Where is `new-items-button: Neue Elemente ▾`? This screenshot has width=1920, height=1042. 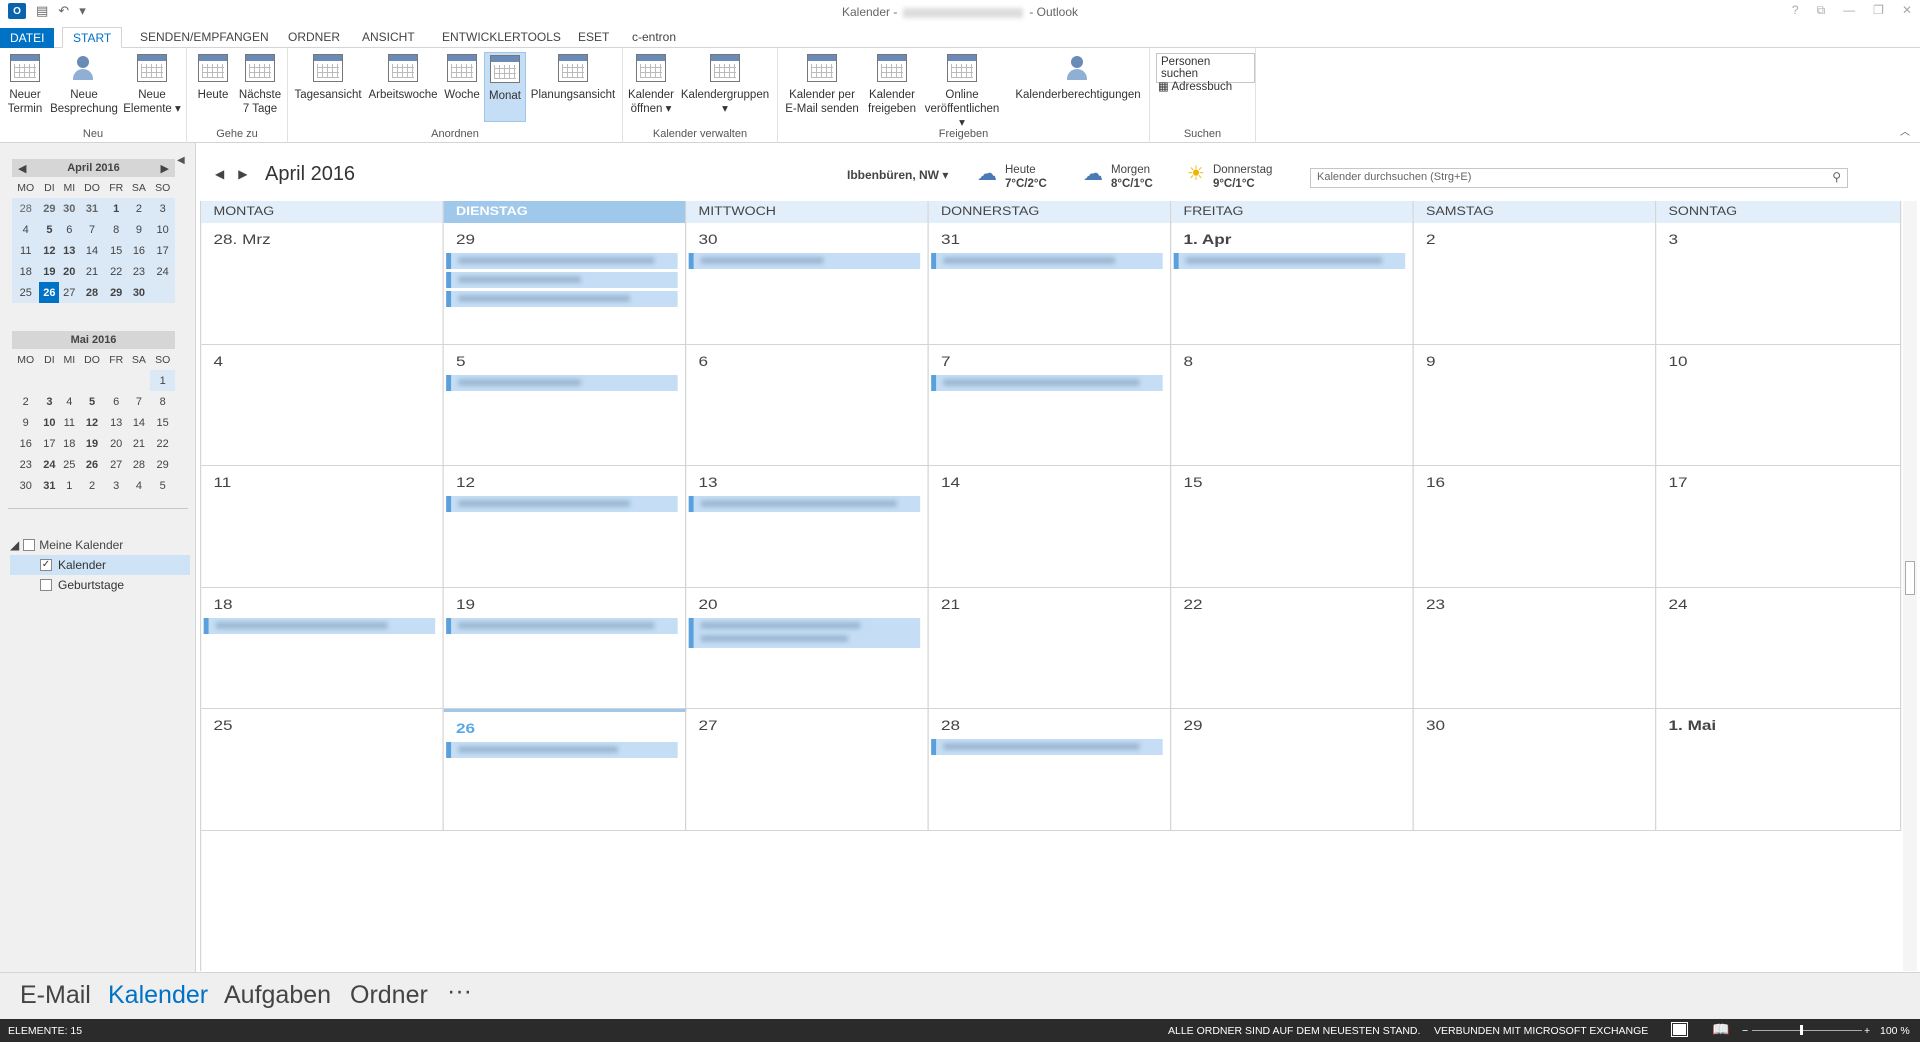 new-items-button: Neue Elemente ▾ is located at coordinates (152, 85).